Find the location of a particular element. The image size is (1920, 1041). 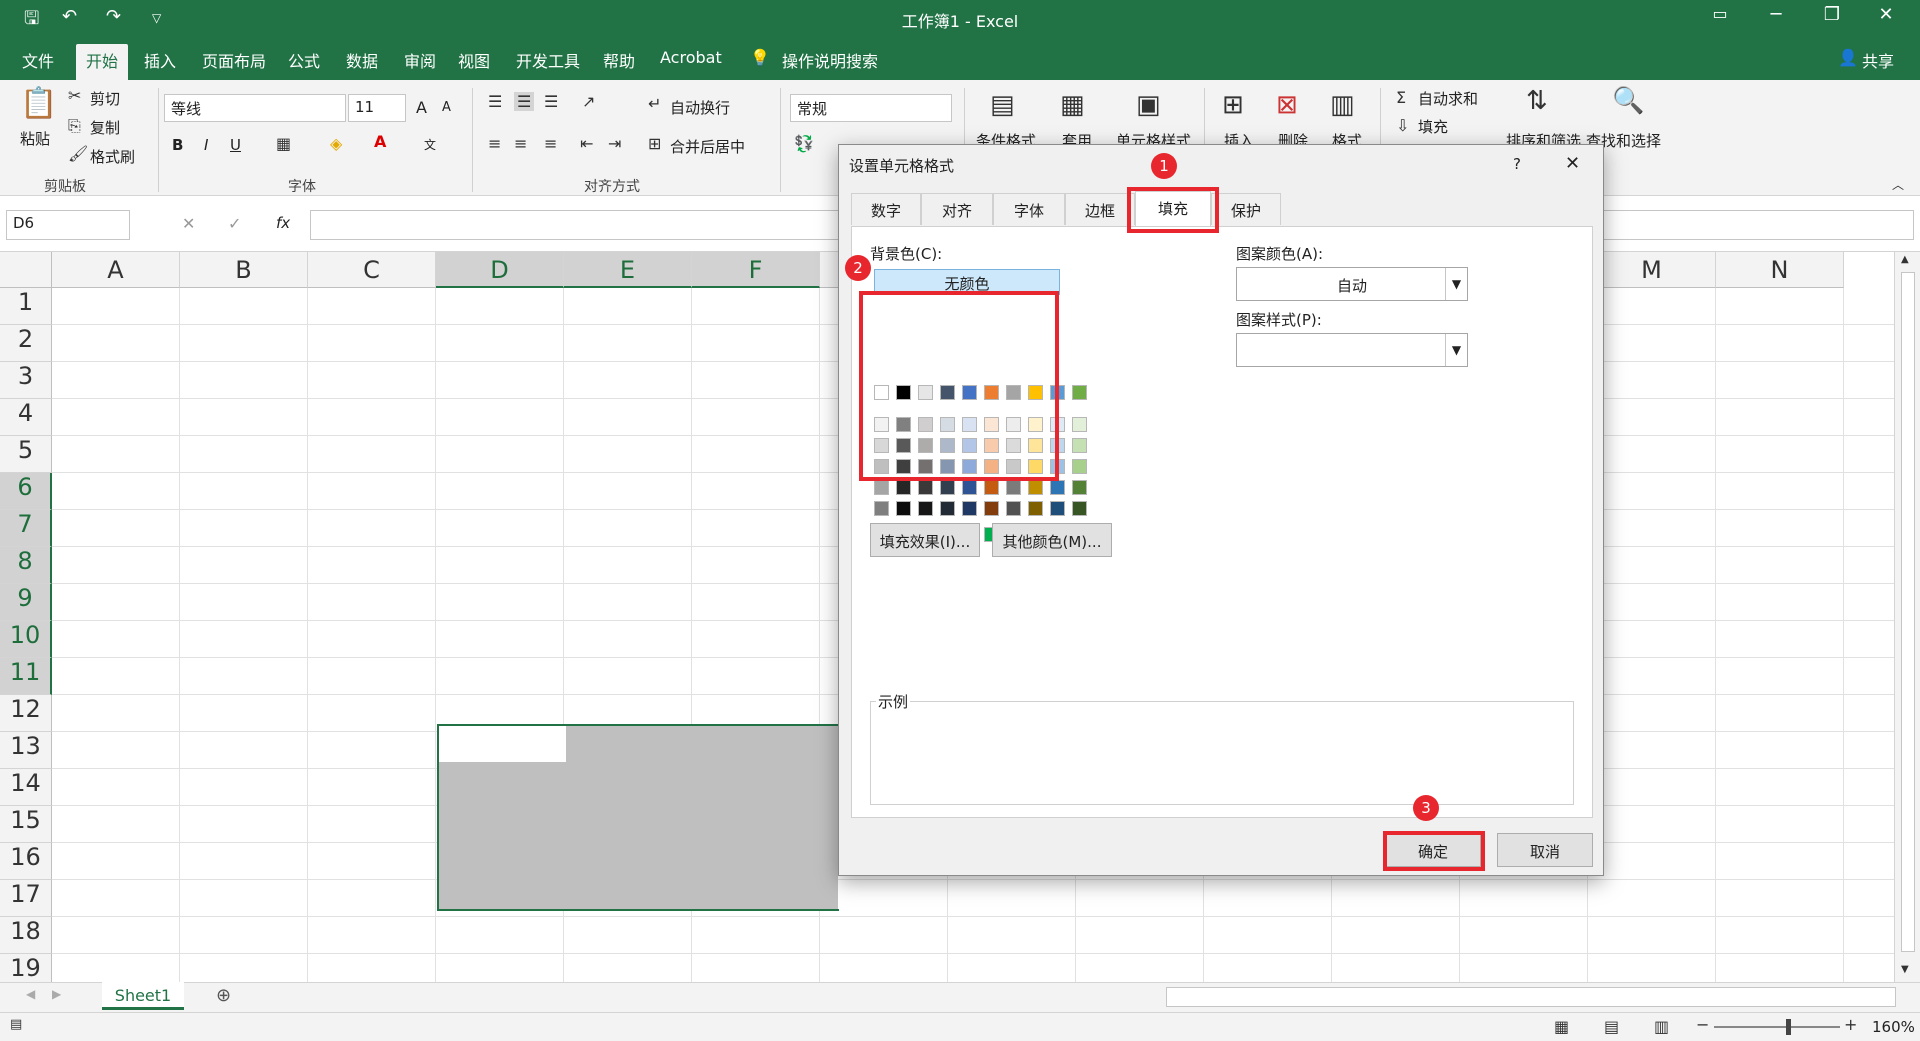

pattern-style-select: ▼ is located at coordinates (1352, 350).